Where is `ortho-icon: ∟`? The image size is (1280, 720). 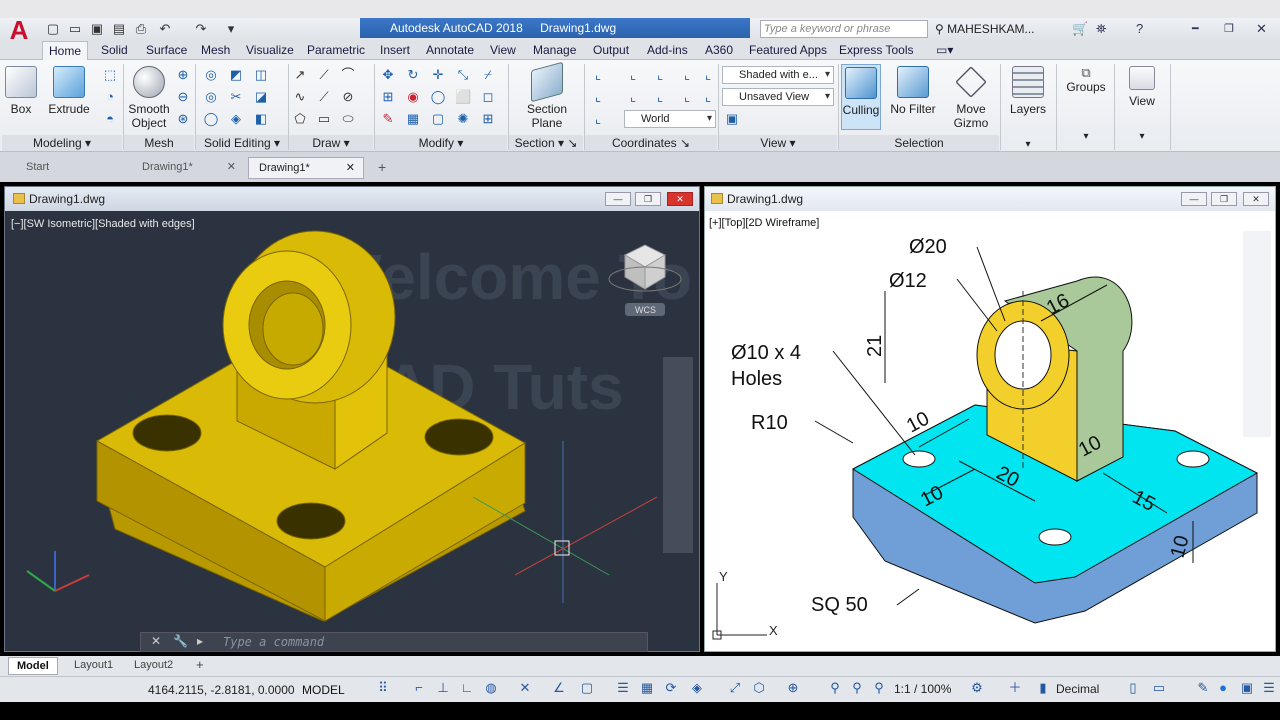
ortho-icon: ∟ is located at coordinates (467, 688).